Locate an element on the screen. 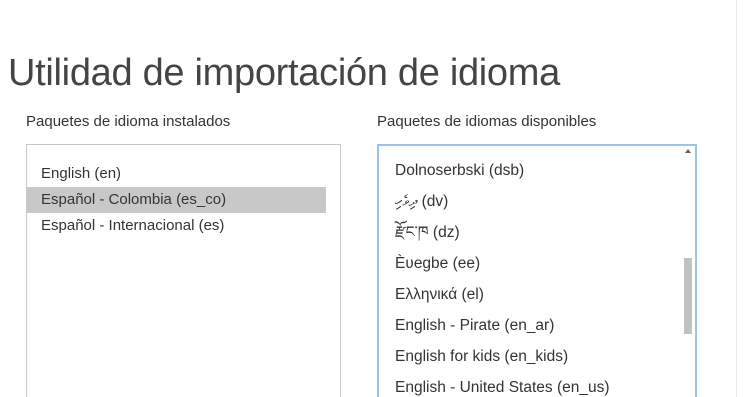 The height and width of the screenshot is (397, 748). available-list-item: English - Pirate (en_ar) is located at coordinates (537, 326).